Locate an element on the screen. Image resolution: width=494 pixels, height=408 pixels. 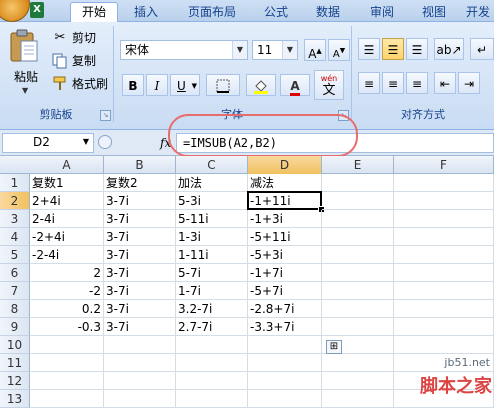
column-header-d: D is located at coordinates (285, 165).